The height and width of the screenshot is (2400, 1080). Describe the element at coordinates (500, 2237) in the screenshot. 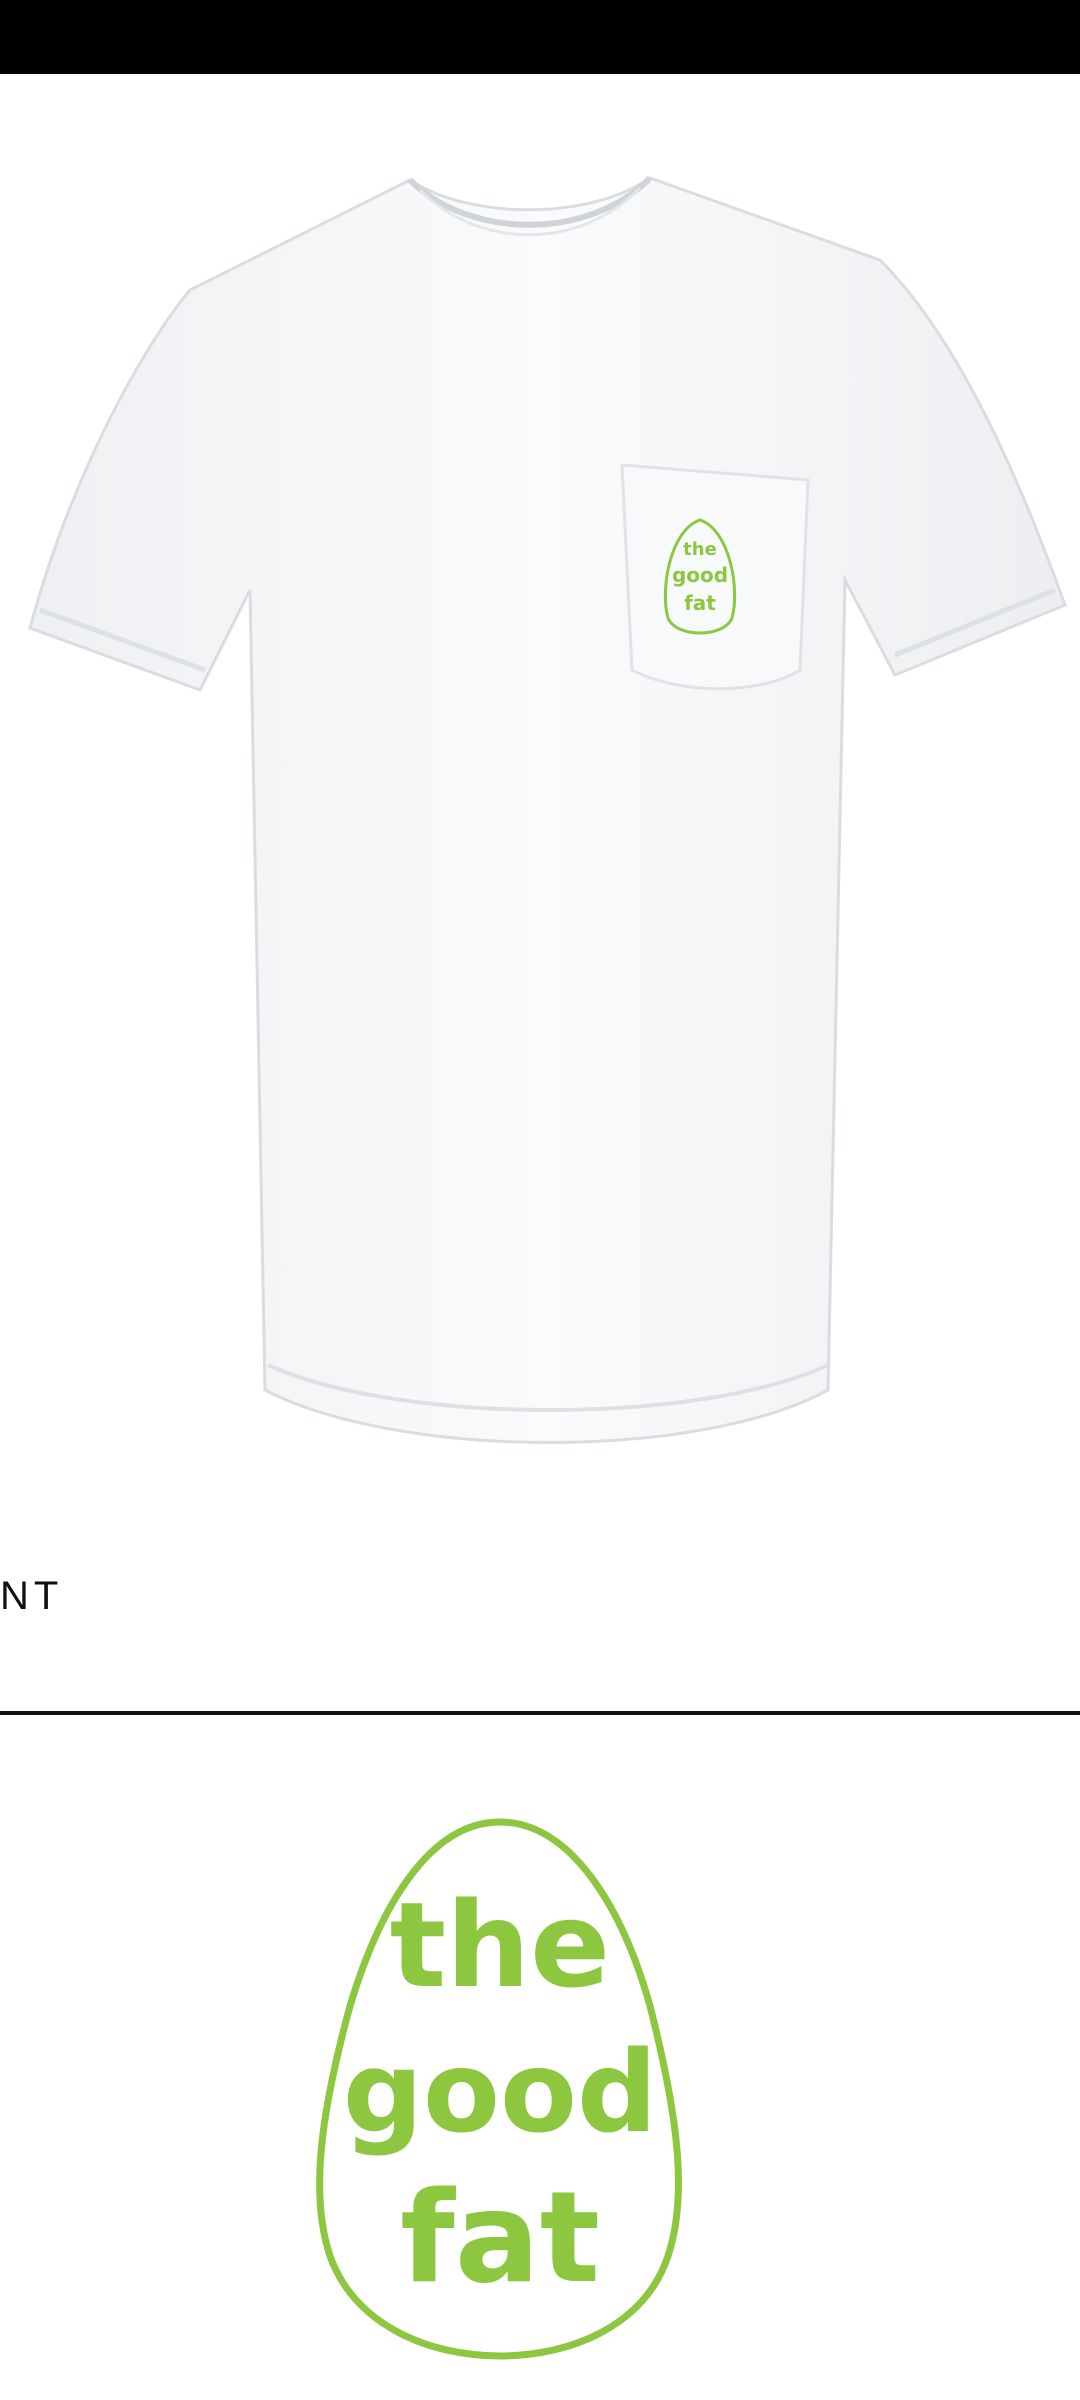

I see `logo-text-line3: fat` at that location.